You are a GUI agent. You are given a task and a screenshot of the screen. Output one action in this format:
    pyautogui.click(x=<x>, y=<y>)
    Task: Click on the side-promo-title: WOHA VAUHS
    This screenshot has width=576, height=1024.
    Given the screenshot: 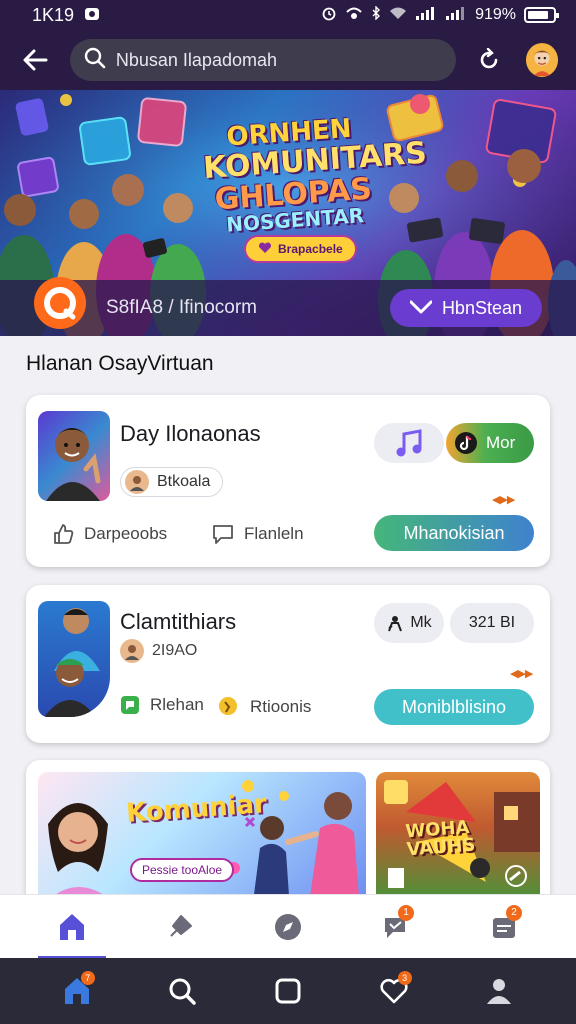 What is the action you would take?
    pyautogui.click(x=440, y=838)
    